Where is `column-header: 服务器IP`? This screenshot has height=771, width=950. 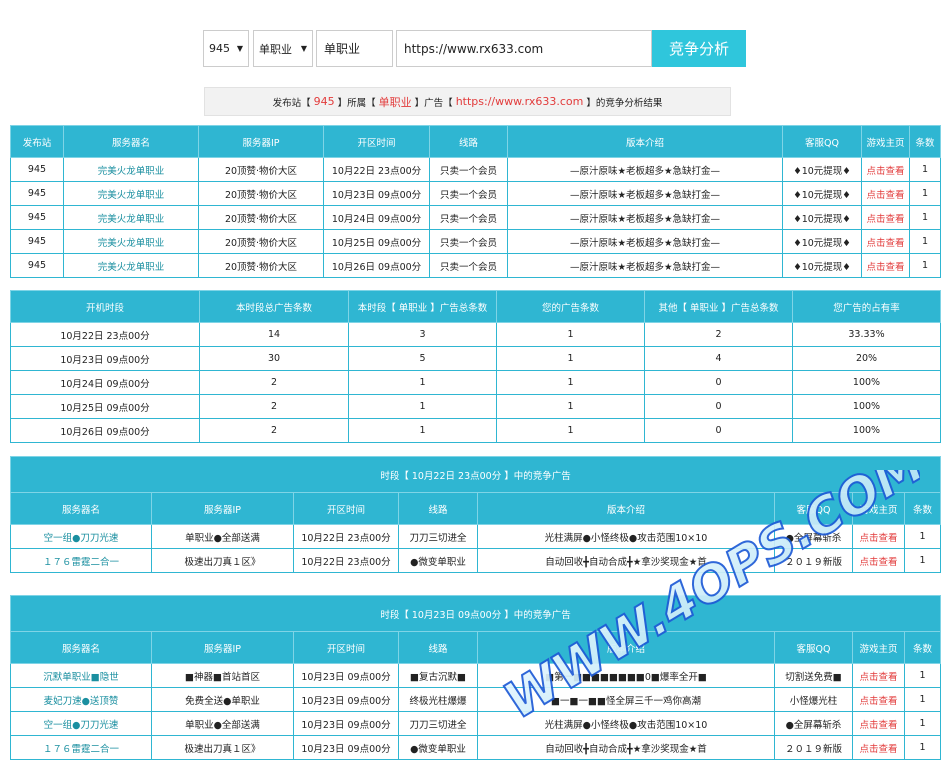
column-header: 服务器IP is located at coordinates (222, 647).